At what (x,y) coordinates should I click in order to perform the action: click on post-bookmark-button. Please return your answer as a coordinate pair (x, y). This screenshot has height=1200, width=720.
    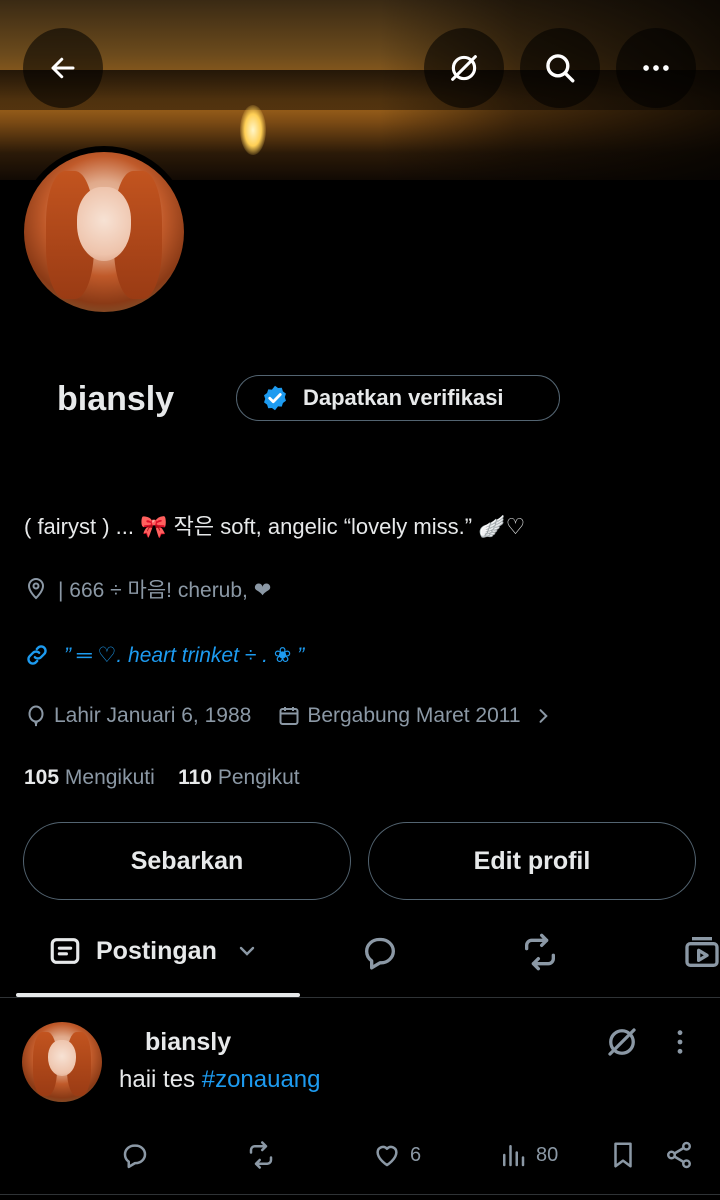
    Looking at the image, I should click on (623, 1155).